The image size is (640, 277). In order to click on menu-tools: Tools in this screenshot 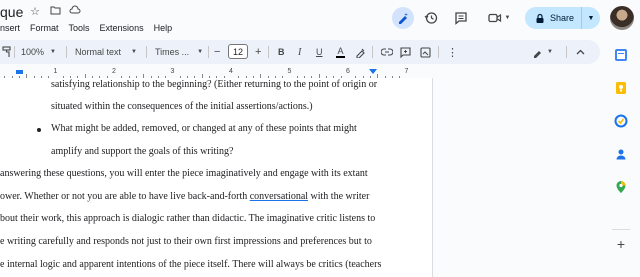, I will do `click(79, 28)`.